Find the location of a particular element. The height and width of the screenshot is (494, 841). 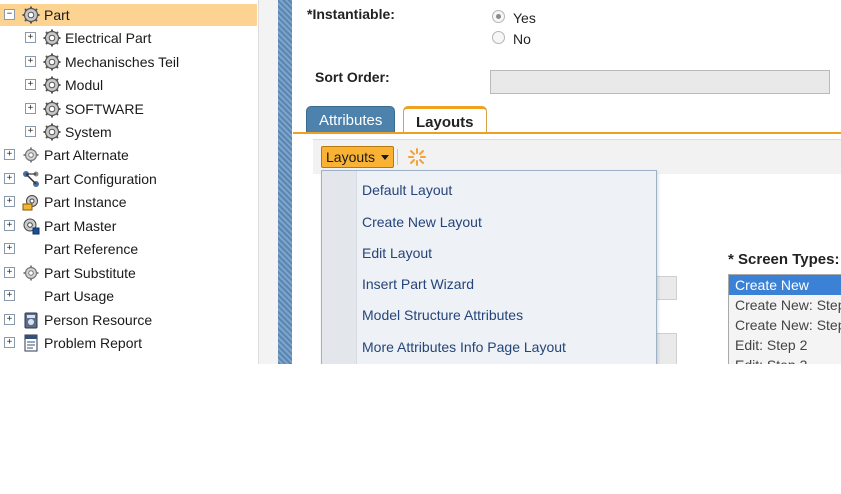

tree-item: + Problem Report is located at coordinates (128, 343).